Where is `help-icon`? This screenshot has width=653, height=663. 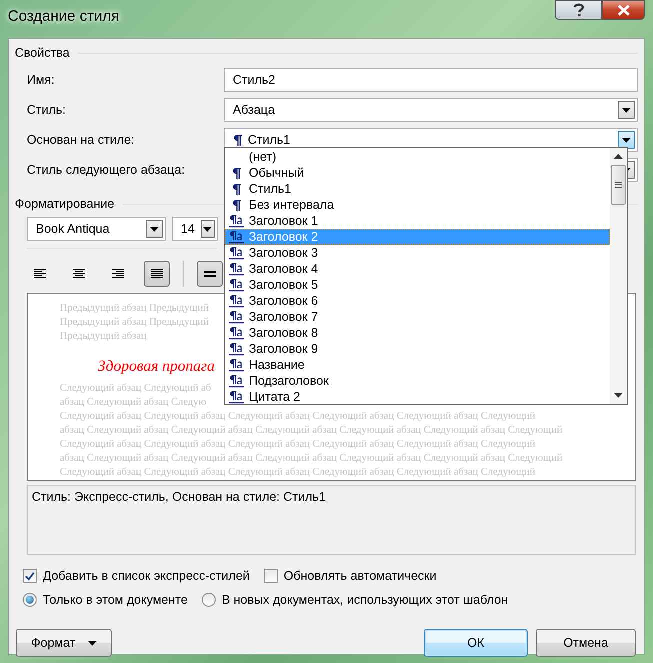 help-icon is located at coordinates (578, 10).